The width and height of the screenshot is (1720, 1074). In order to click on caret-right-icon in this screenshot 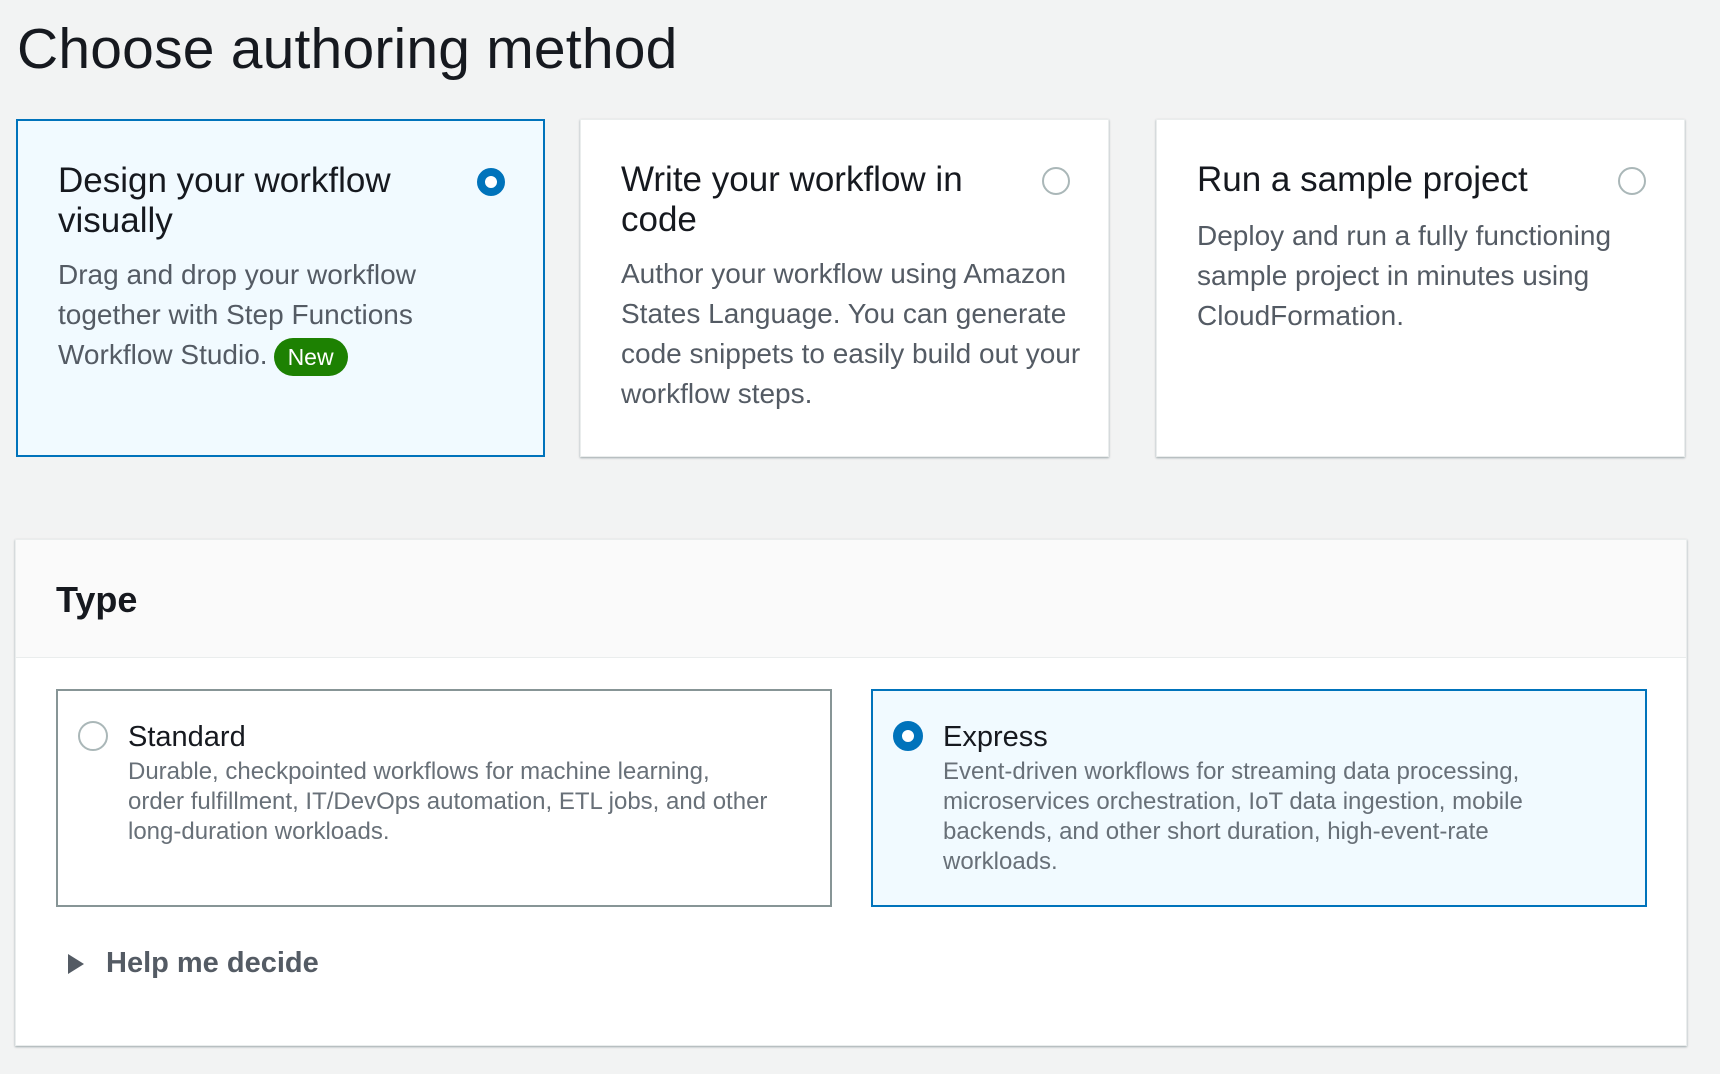, I will do `click(76, 963)`.